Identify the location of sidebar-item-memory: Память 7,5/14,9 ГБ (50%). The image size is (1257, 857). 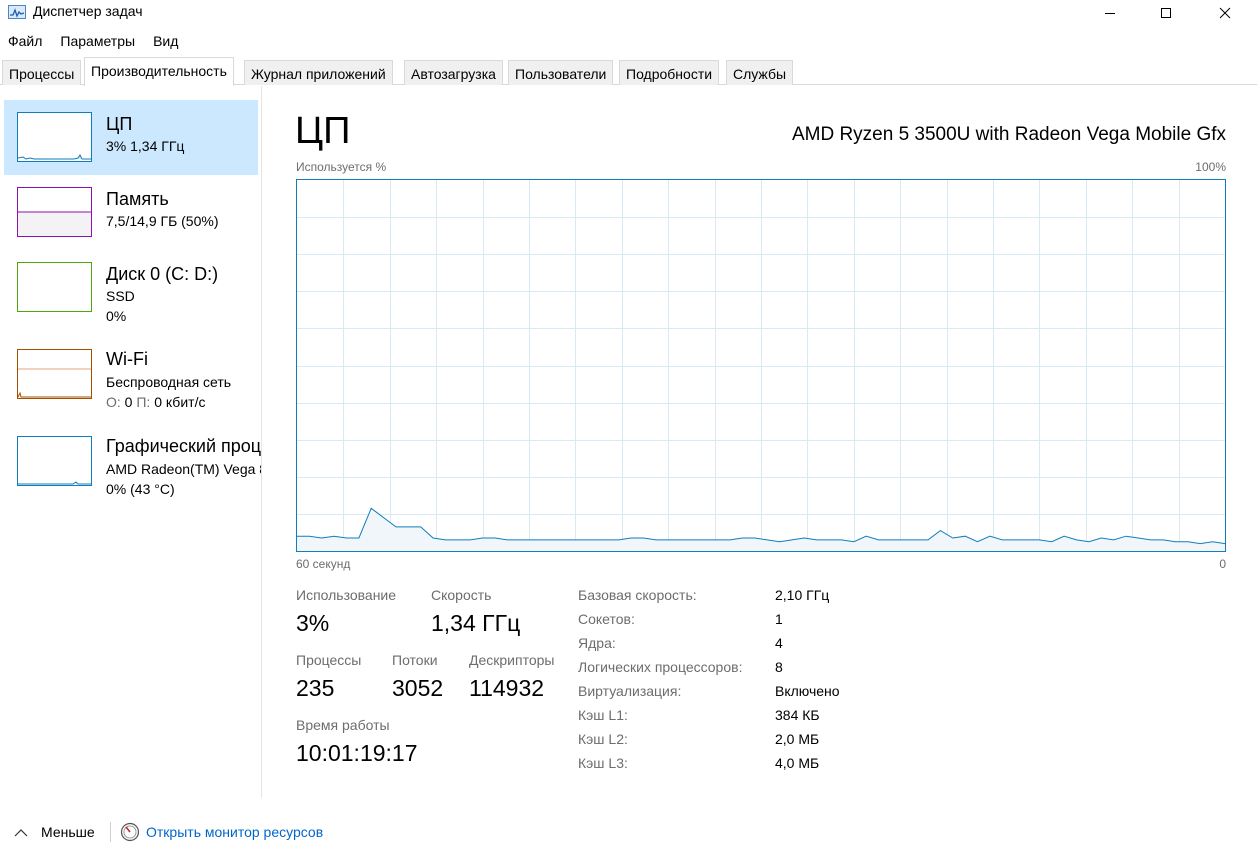
(131, 212).